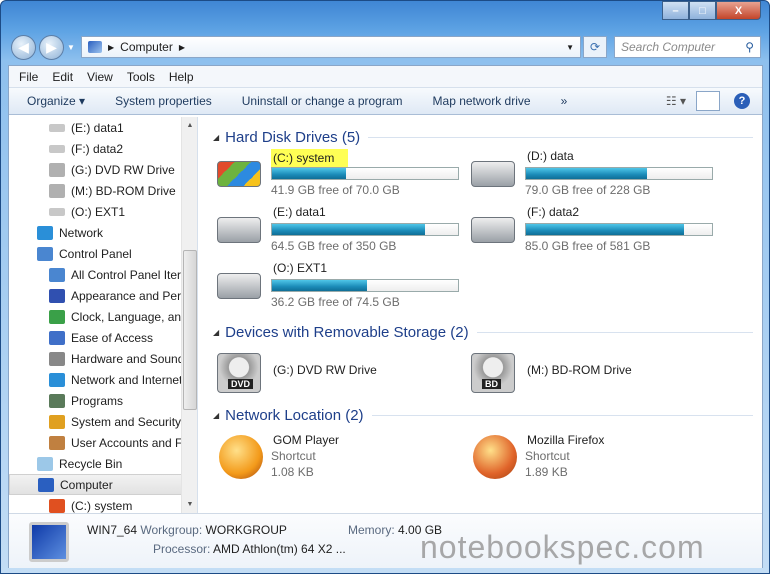  I want to click on group-header-hdd: ◢ Hard Disk Drives (5), so click(483, 137).